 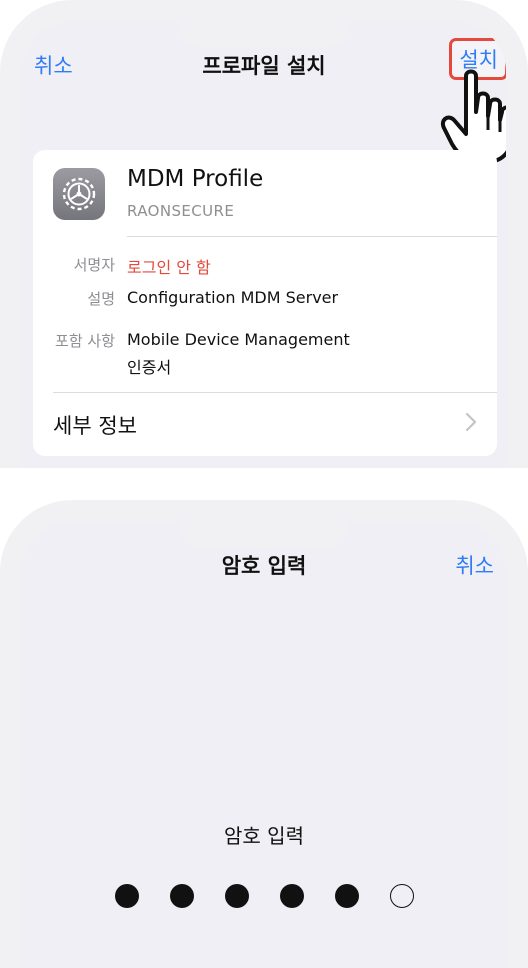 I want to click on cancel-button: 취소, so click(x=474, y=565).